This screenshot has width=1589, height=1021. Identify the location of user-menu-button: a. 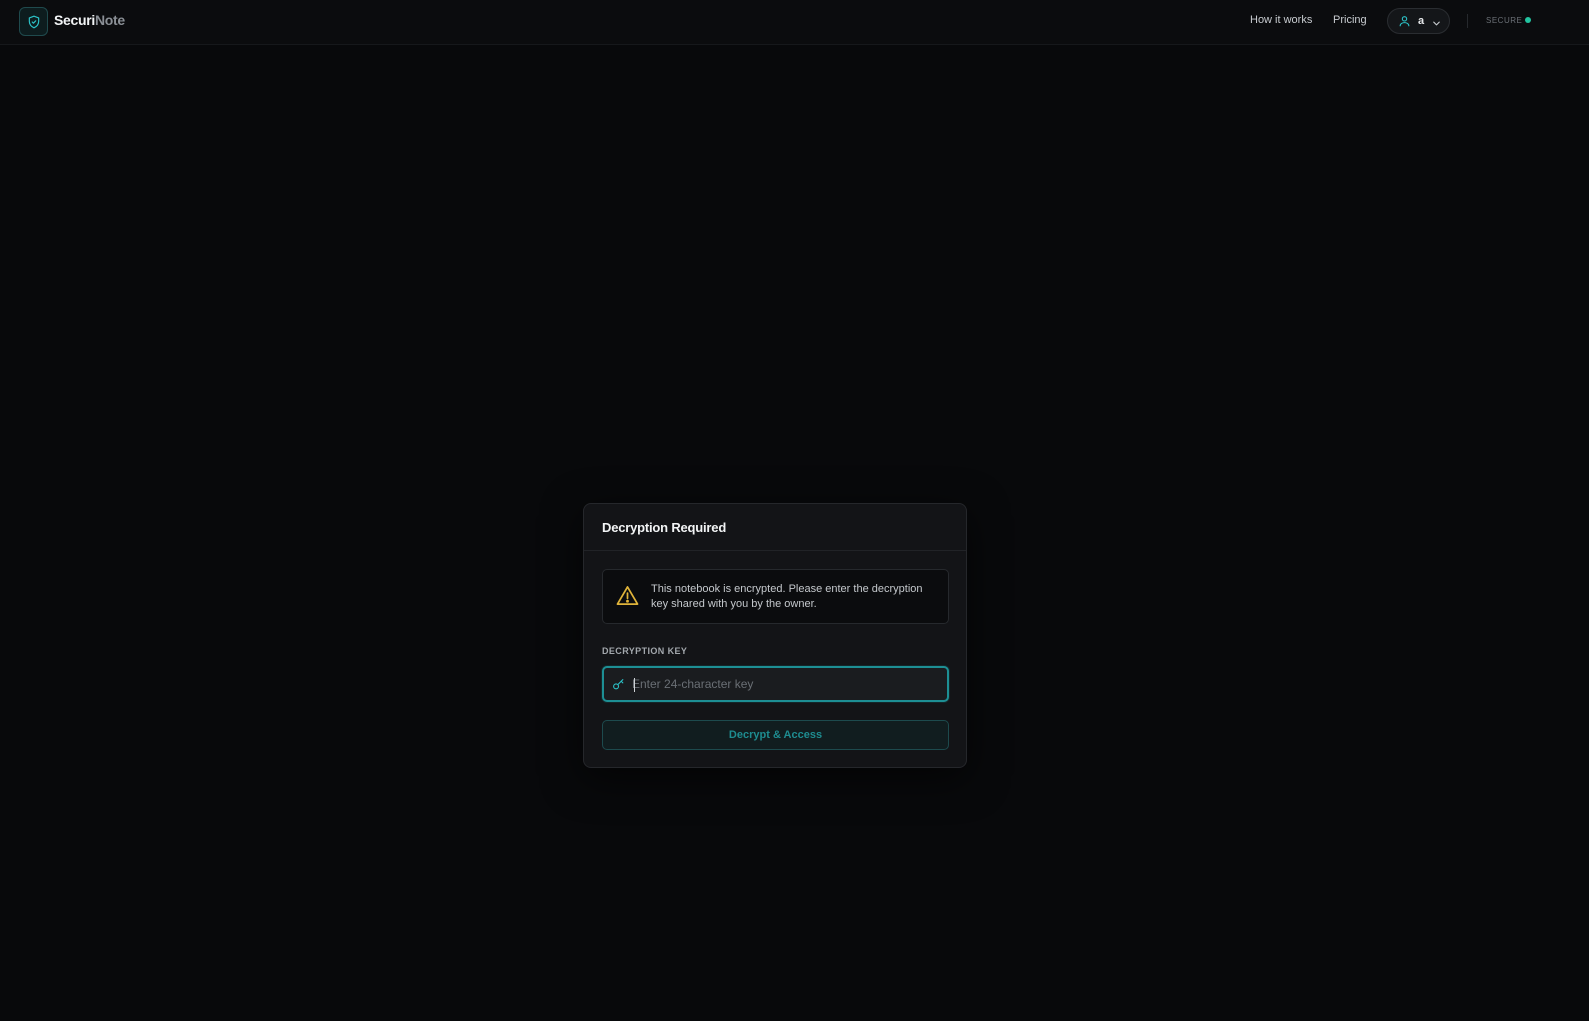
(1418, 21).